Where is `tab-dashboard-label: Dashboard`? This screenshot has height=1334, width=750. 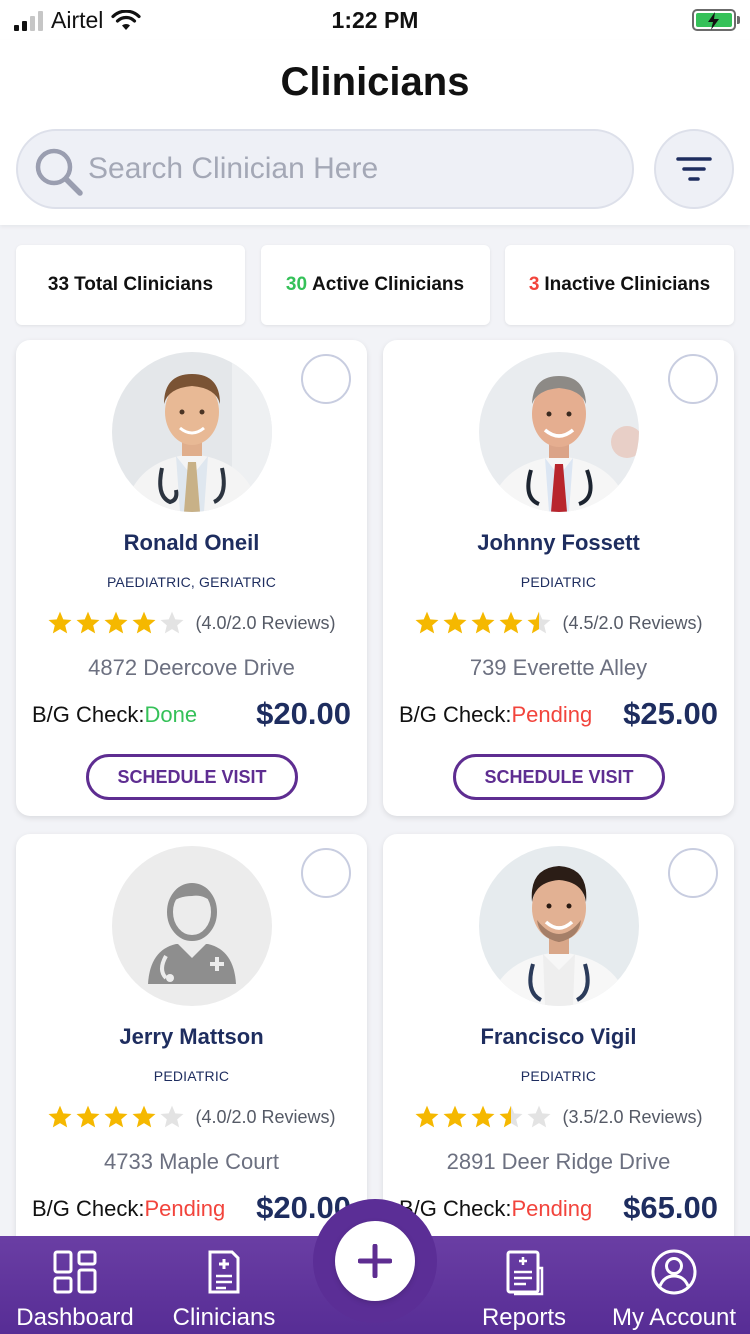 tab-dashboard-label: Dashboard is located at coordinates (75, 1317).